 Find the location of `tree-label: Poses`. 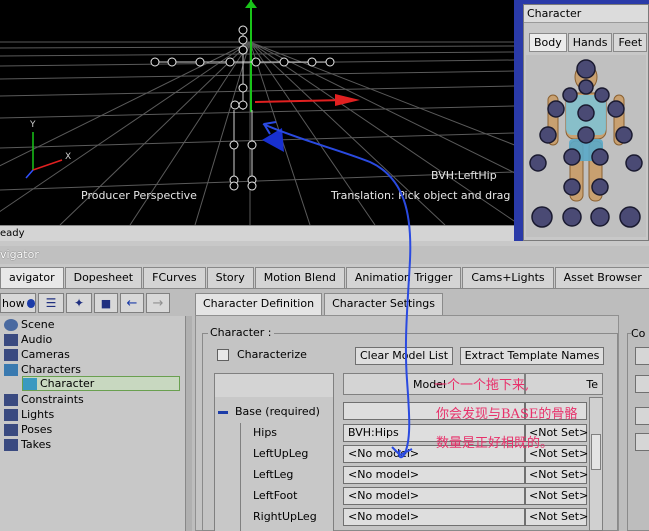

tree-label: Poses is located at coordinates (37, 429).